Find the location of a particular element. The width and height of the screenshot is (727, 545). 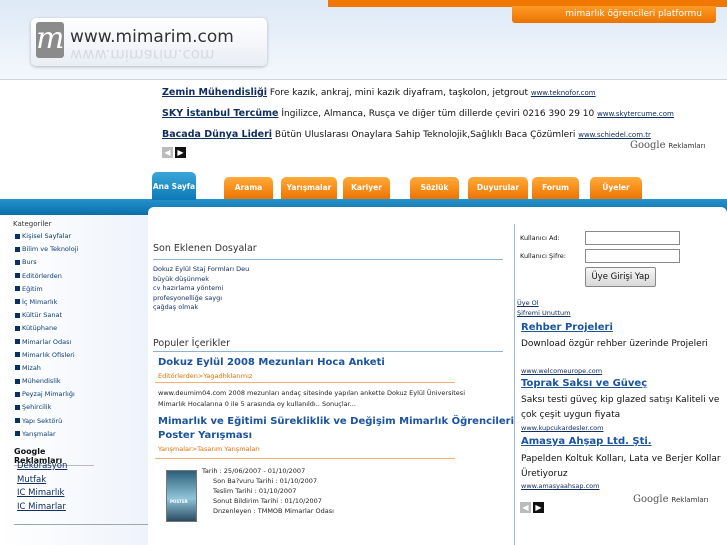

article-category: Editörlerden>Yagadhklarımız is located at coordinates (205, 376).